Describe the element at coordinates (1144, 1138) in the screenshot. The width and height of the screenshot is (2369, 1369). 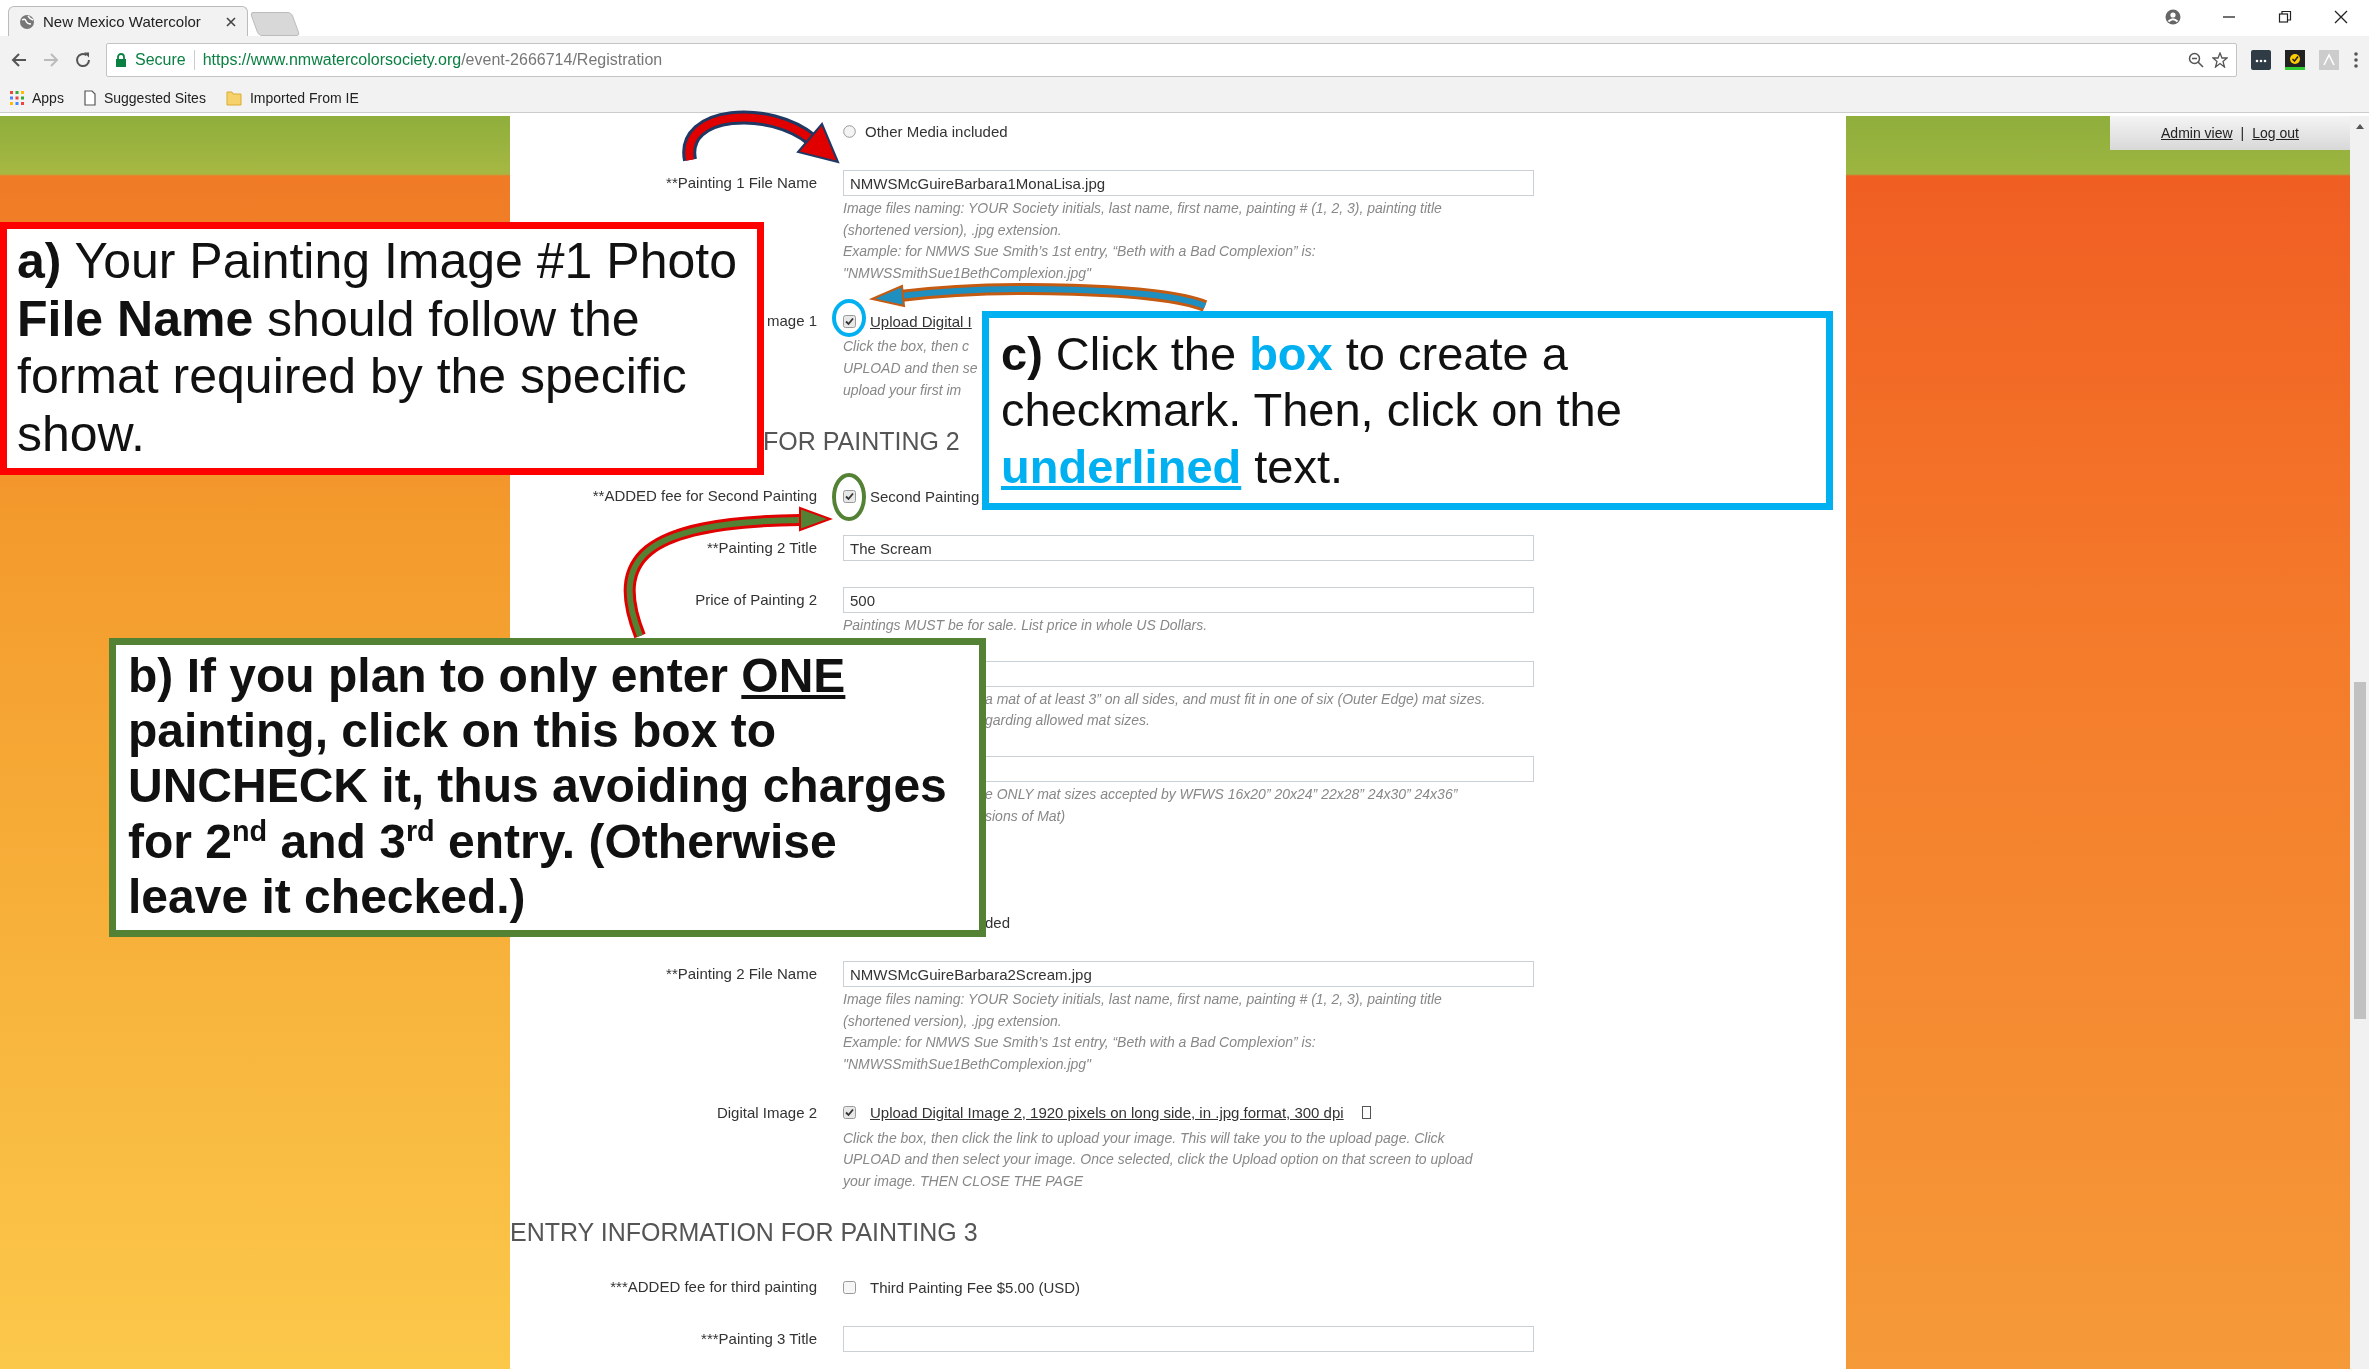
I see `help-text: Click the box, then click the link to upload your image. This will take you to the upload page. Click` at that location.